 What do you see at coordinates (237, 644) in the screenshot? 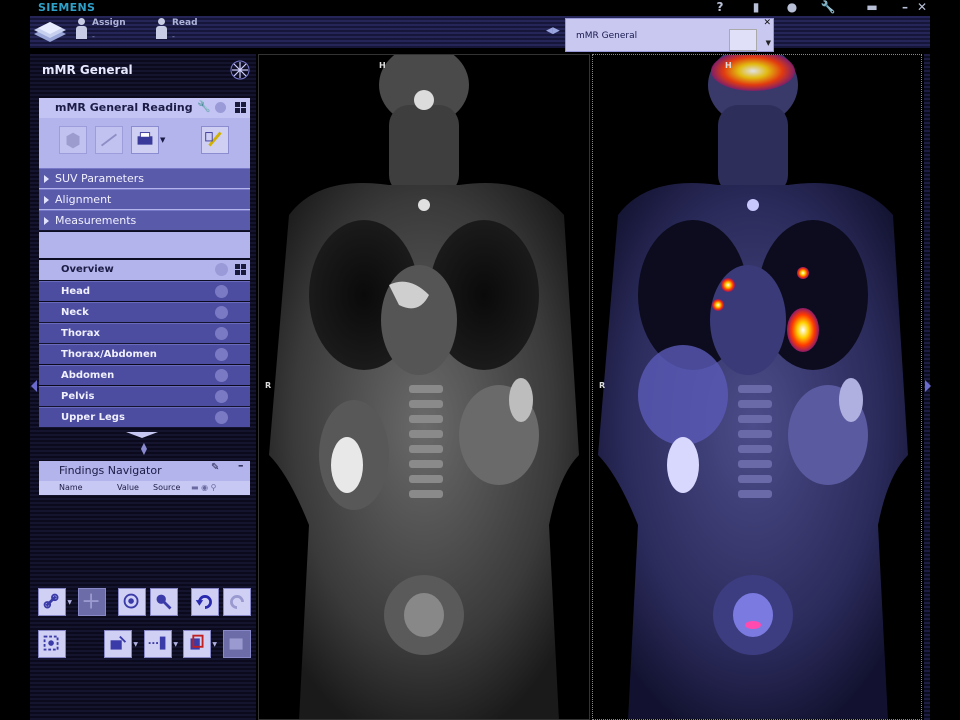
I see `store-button` at bounding box center [237, 644].